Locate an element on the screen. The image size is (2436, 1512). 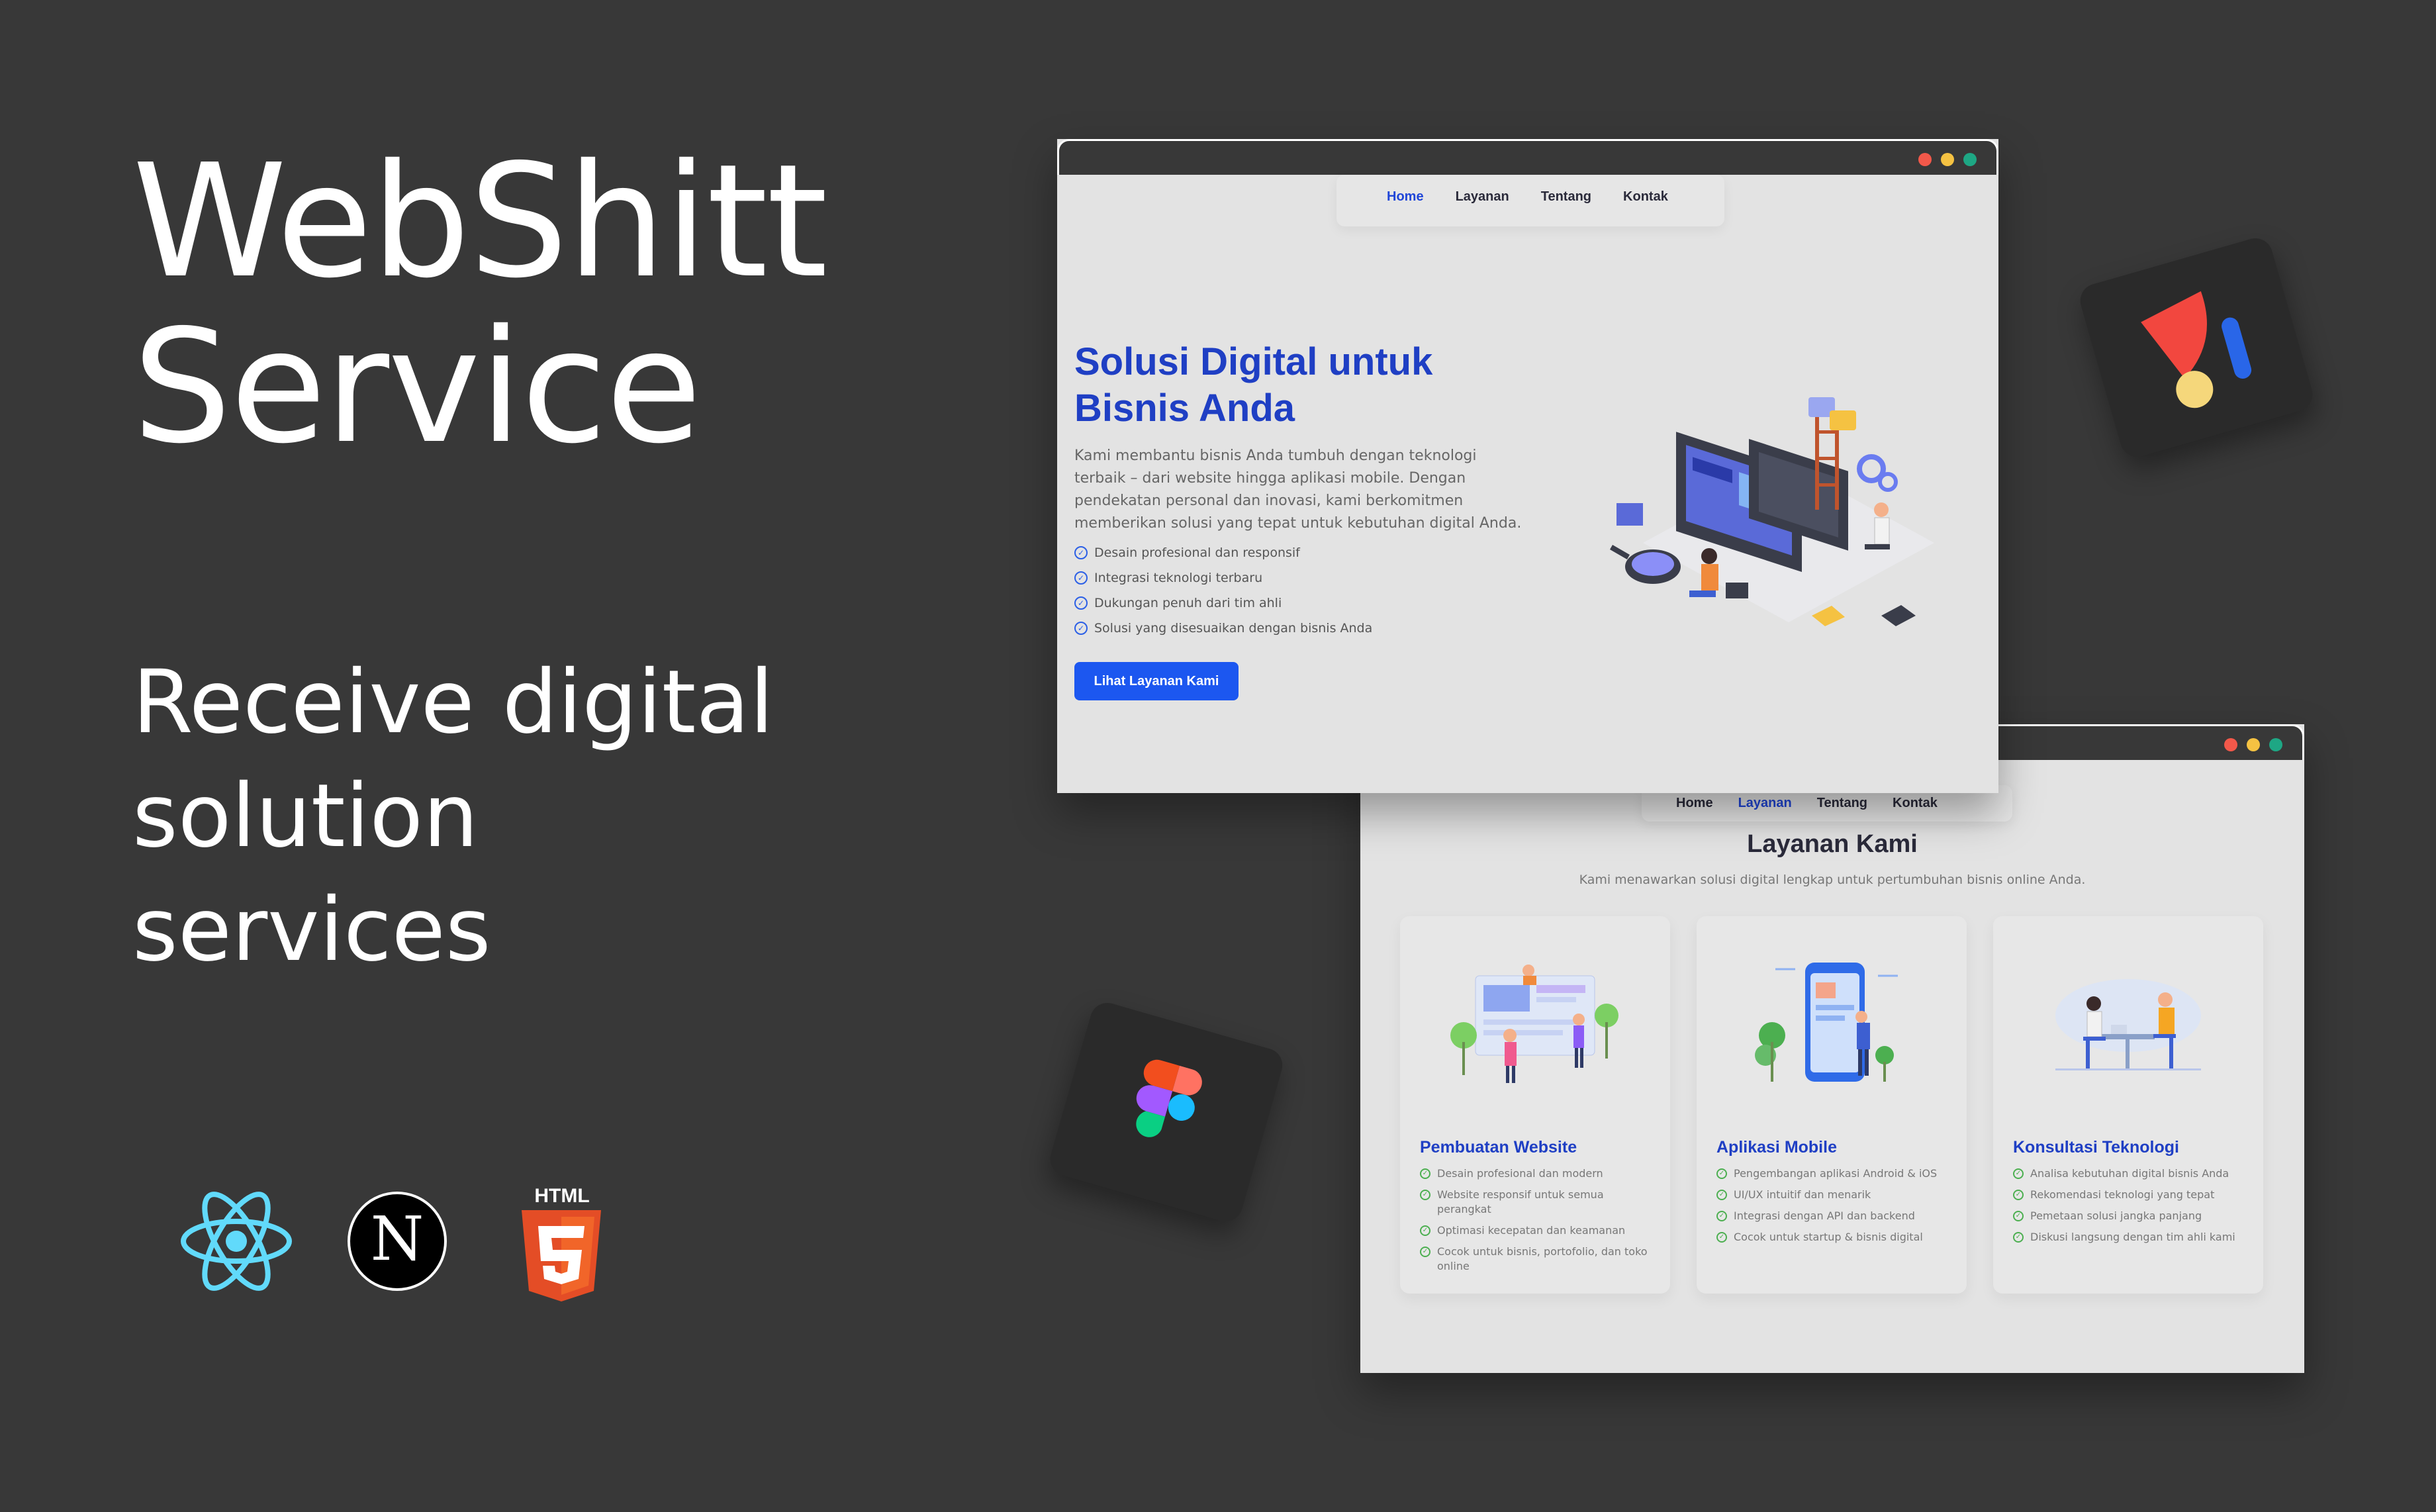
card-title: Aplikasi Mobile is located at coordinates (1776, 1148).